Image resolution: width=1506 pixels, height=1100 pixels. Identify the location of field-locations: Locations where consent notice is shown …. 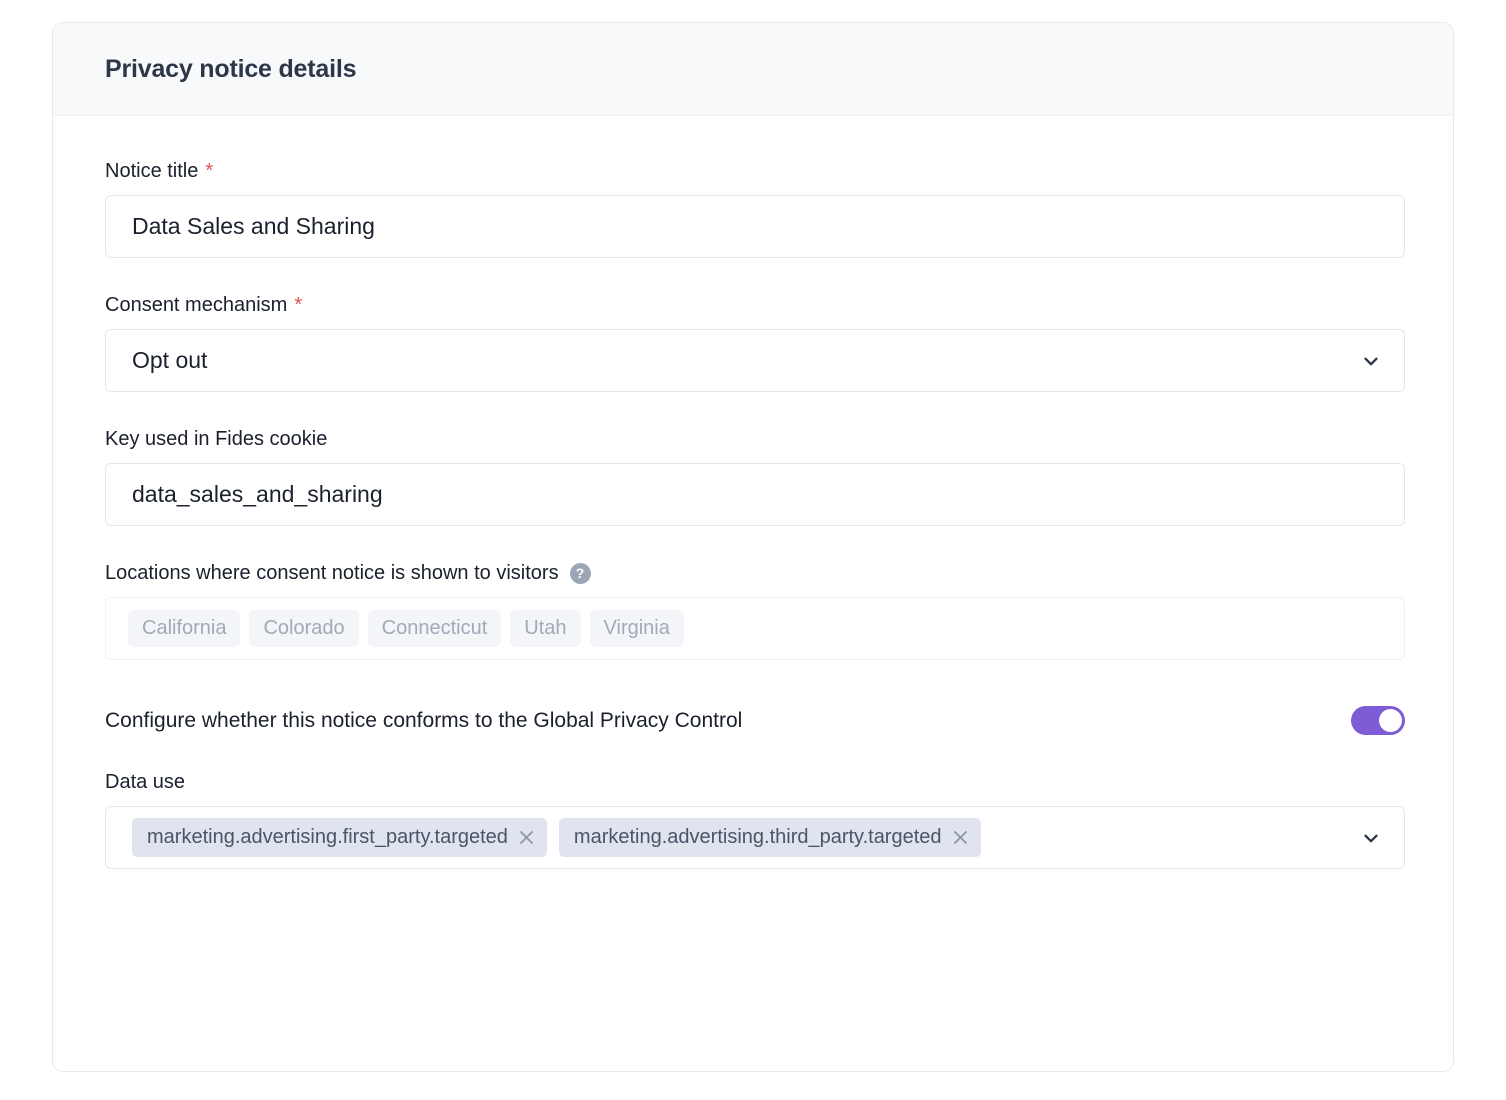
(755, 611).